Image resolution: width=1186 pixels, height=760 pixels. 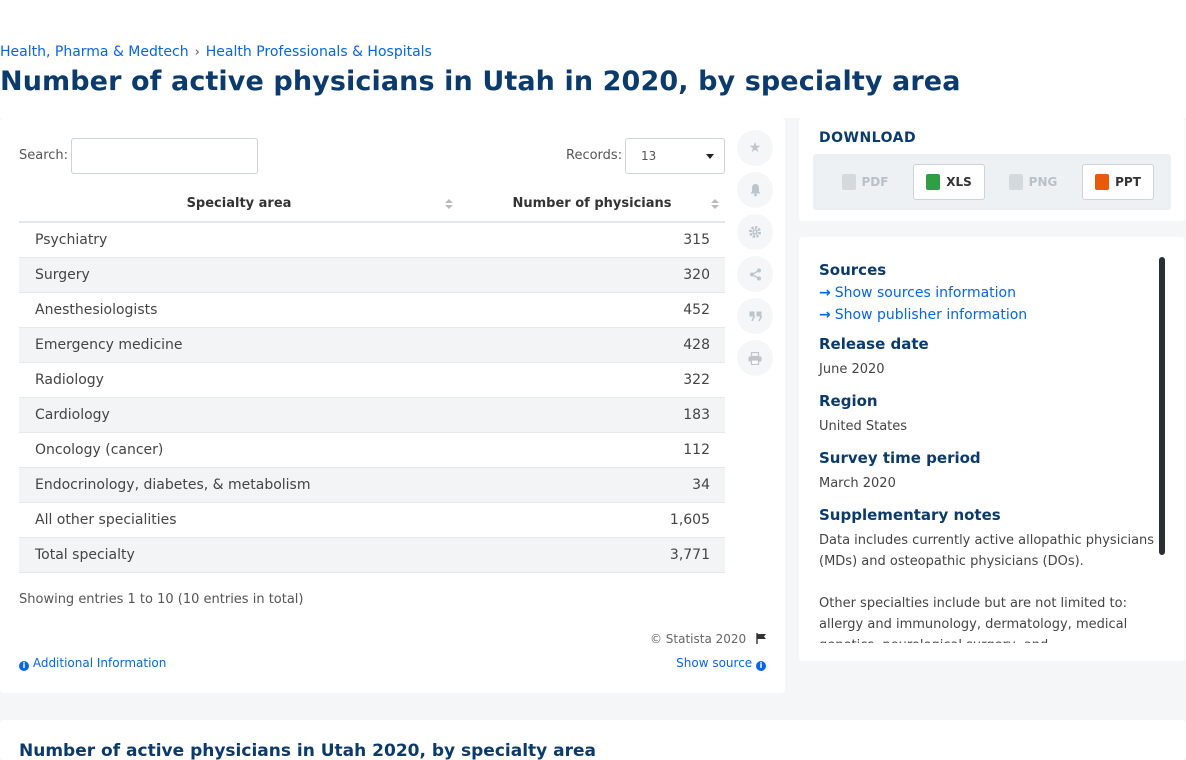 I want to click on table-cell-specialty: Radiology, so click(x=239, y=380).